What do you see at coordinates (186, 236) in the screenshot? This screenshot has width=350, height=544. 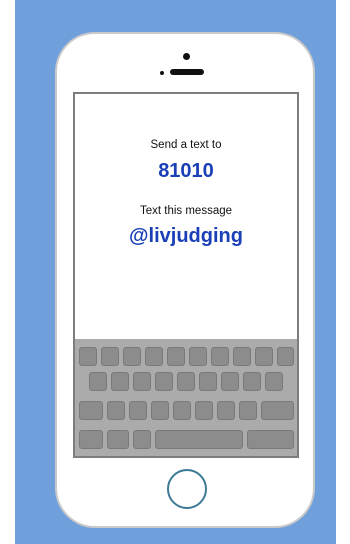 I see `event-code: @livjudging` at bounding box center [186, 236].